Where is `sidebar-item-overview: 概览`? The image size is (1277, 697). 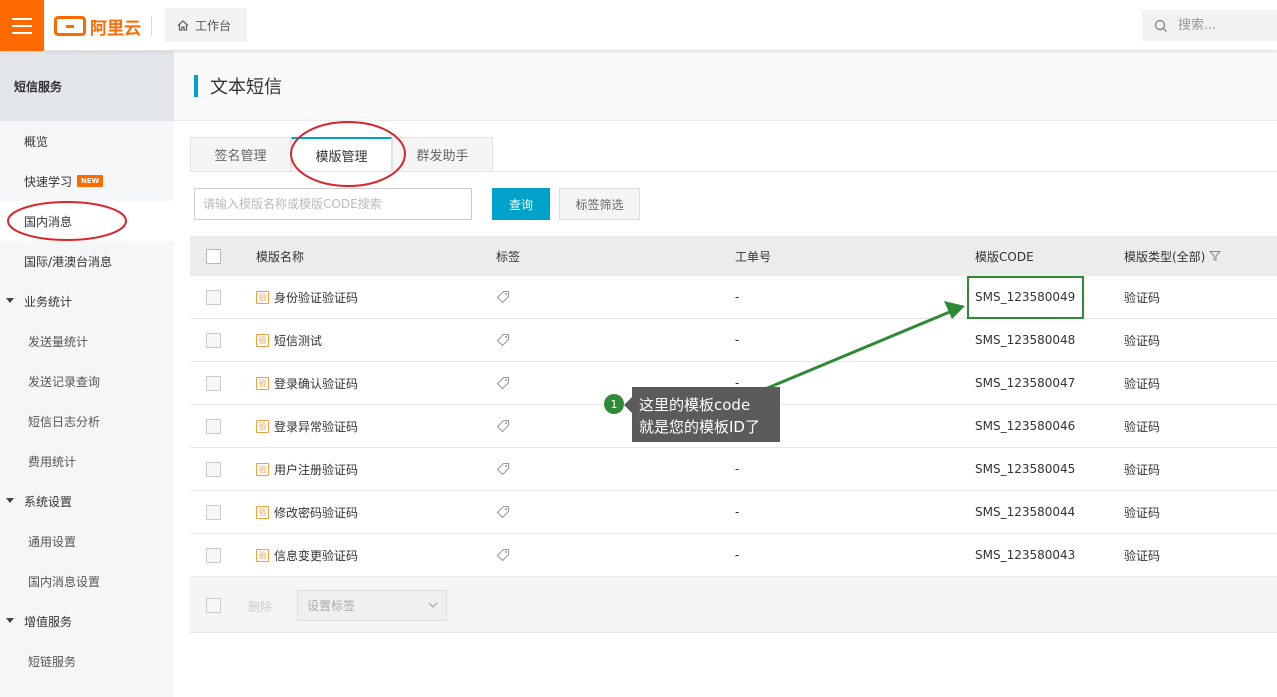 sidebar-item-overview: 概览 is located at coordinates (87, 141).